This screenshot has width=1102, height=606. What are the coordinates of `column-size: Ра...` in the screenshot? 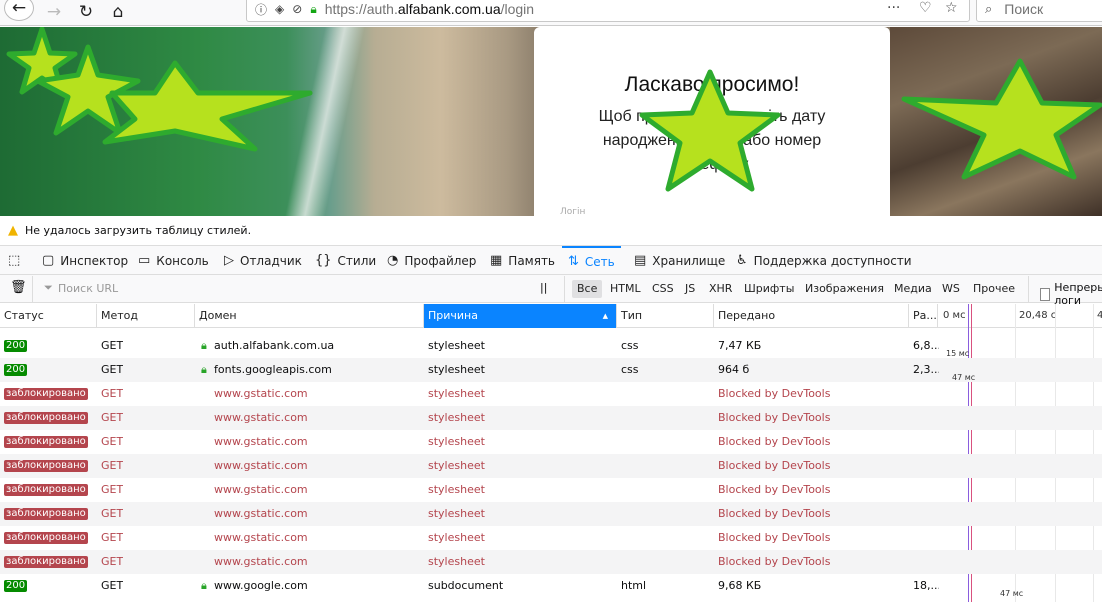 It's located at (923, 316).